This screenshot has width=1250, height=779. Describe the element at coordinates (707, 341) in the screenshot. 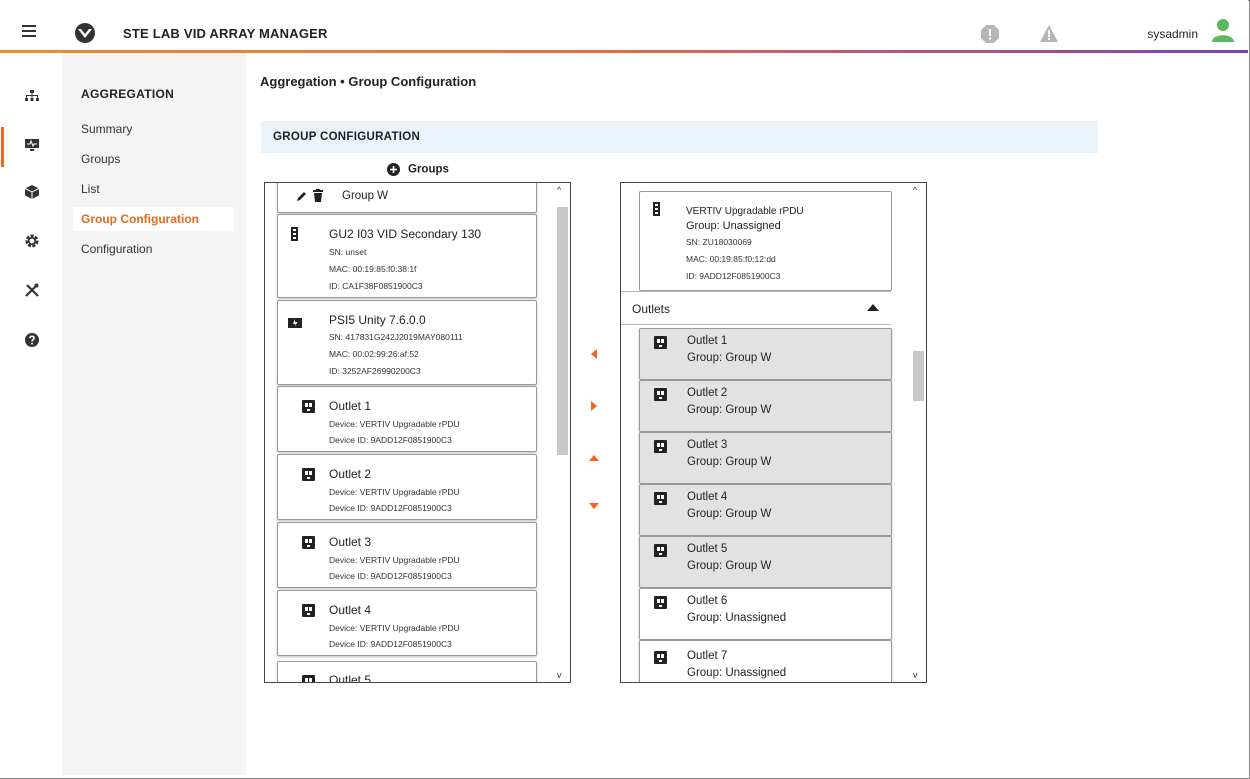

I see `outlet-name: Outlet 1` at that location.